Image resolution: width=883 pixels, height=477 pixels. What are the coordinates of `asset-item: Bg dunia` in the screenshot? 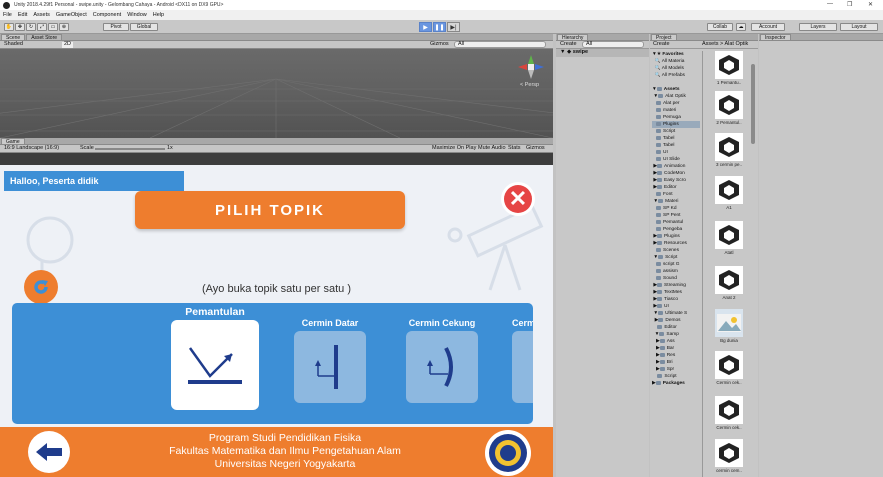 It's located at (729, 326).